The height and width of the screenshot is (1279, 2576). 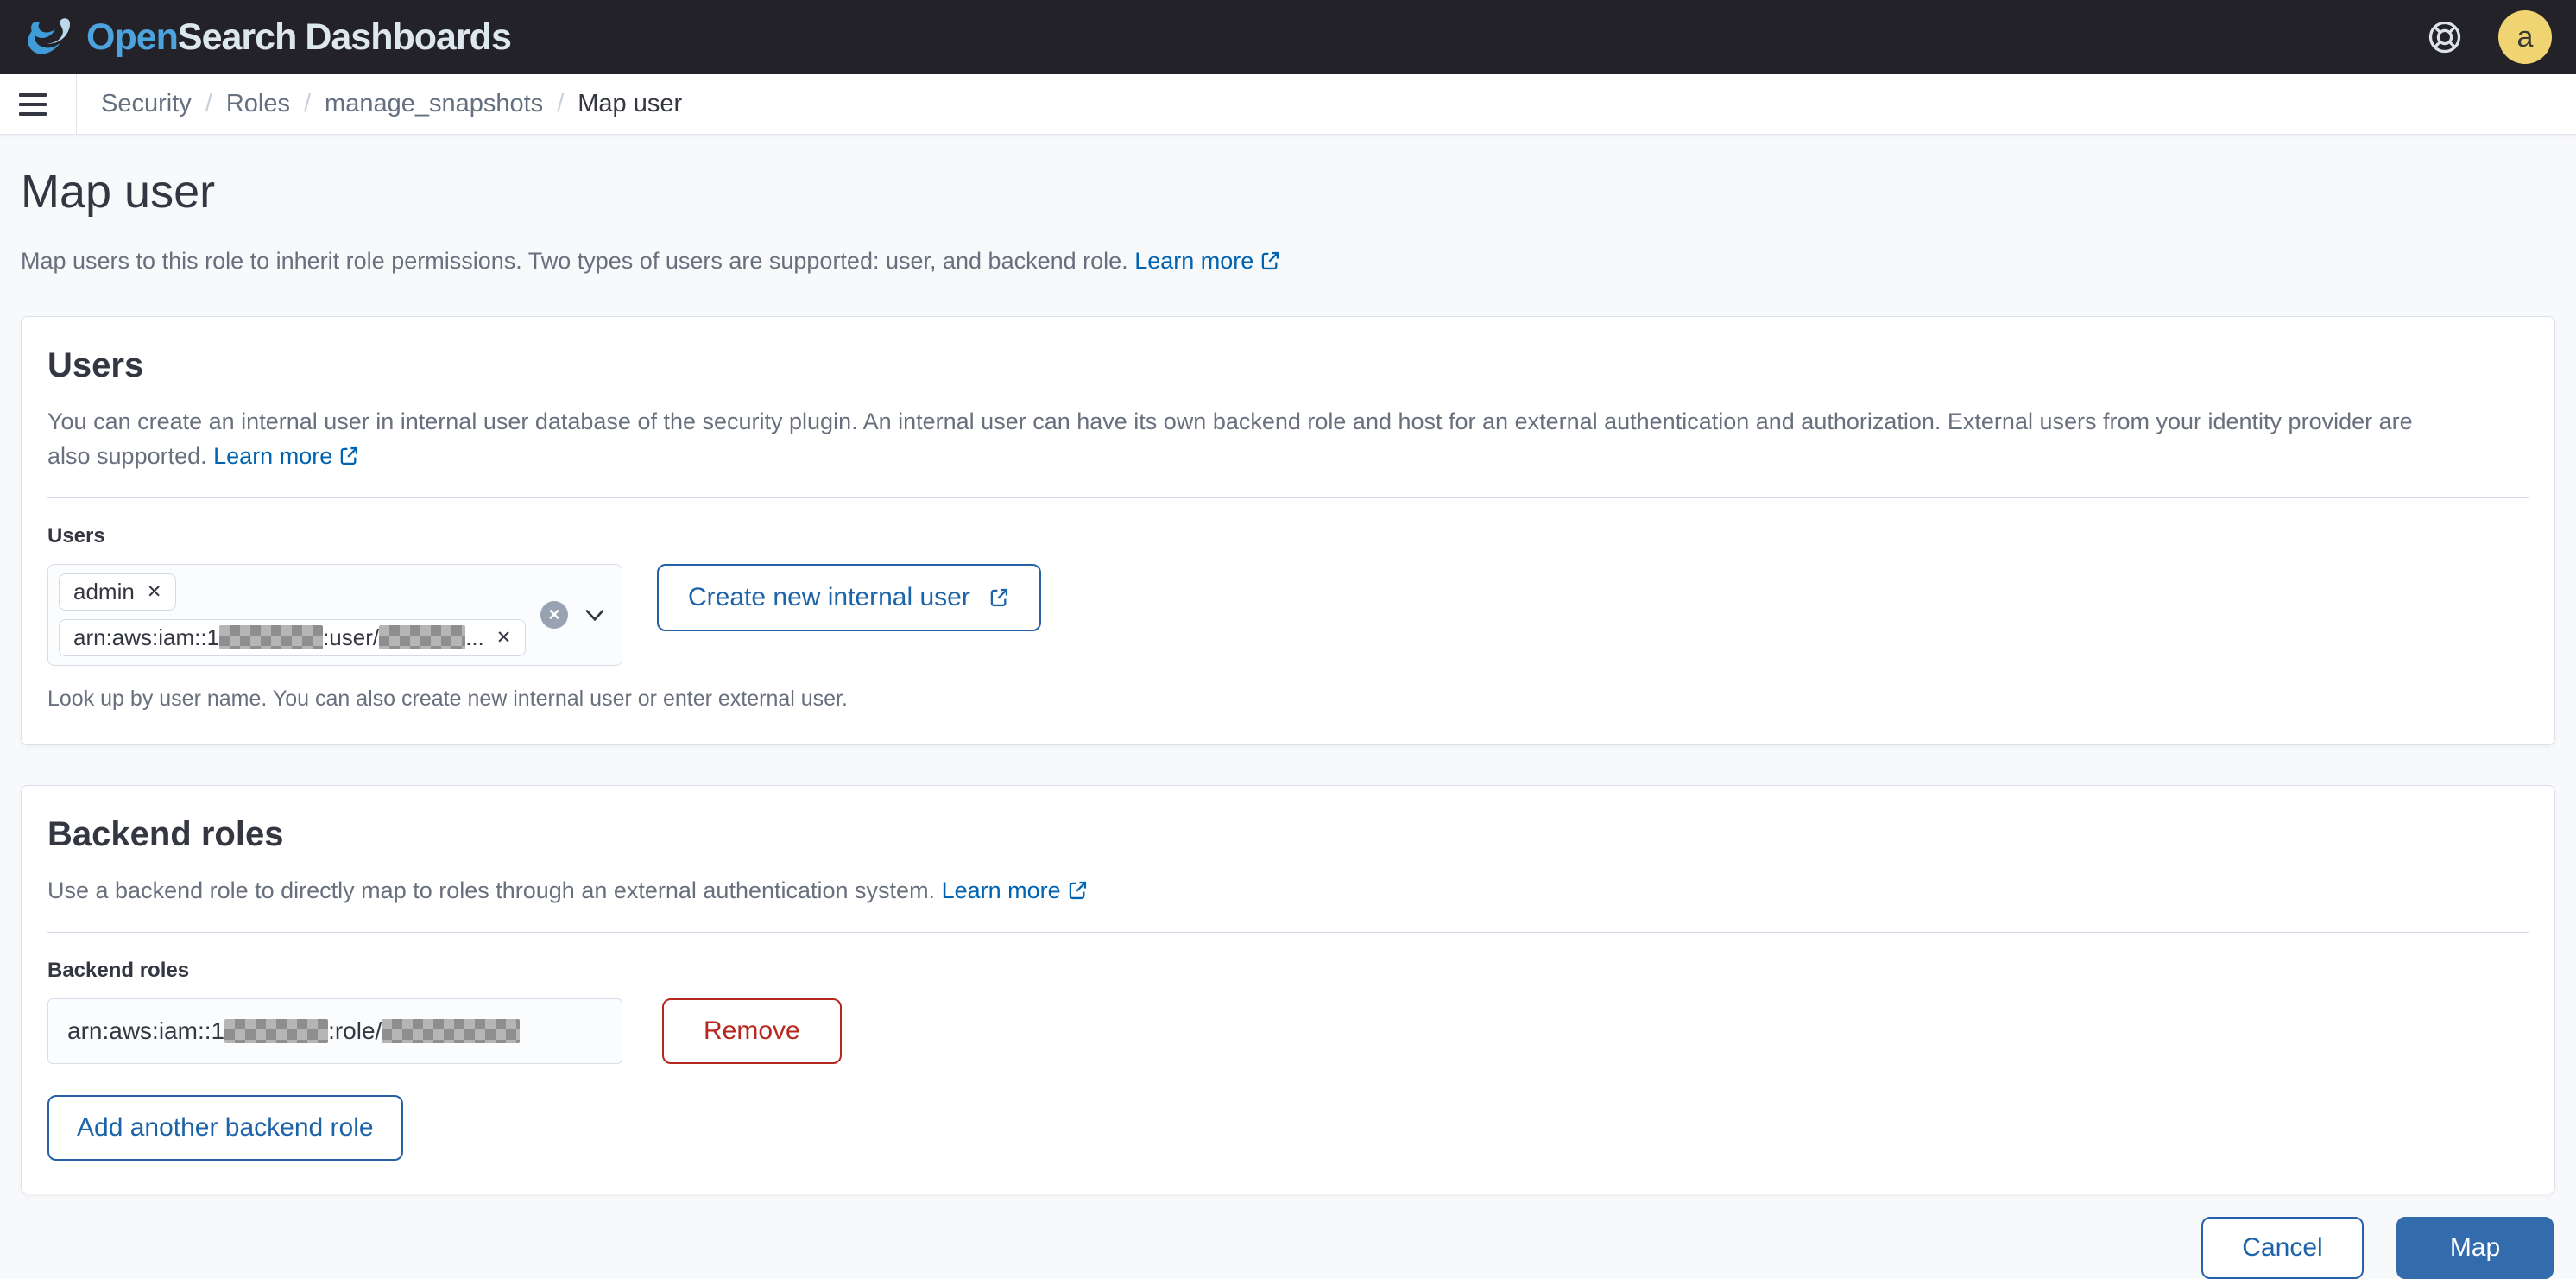 I want to click on logo-word-open: Open, so click(x=132, y=37).